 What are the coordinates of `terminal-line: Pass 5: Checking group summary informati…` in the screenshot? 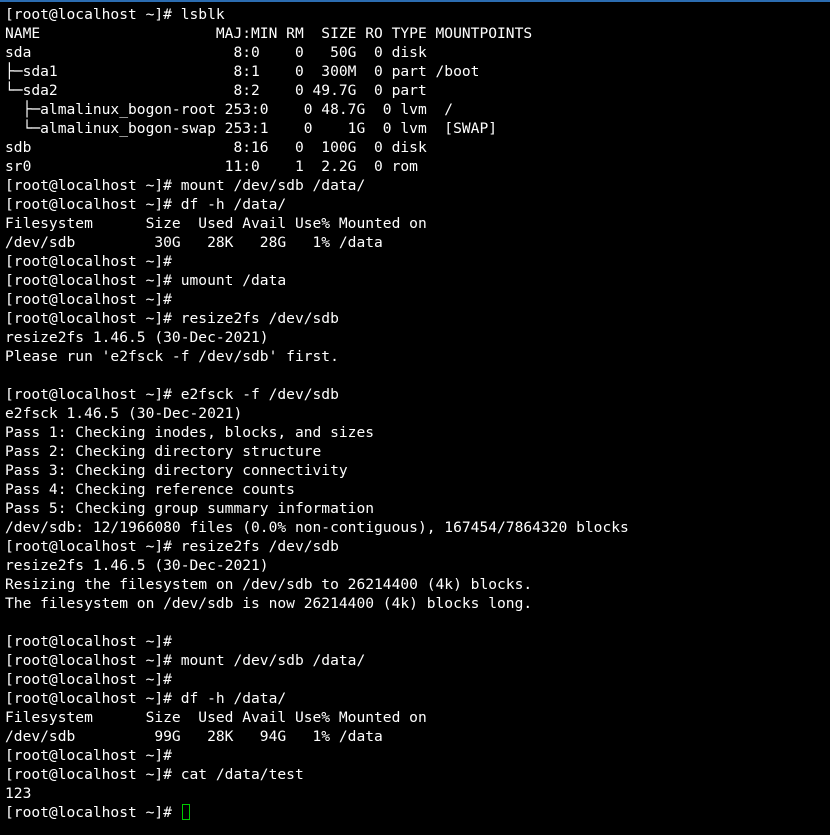 It's located at (190, 508).